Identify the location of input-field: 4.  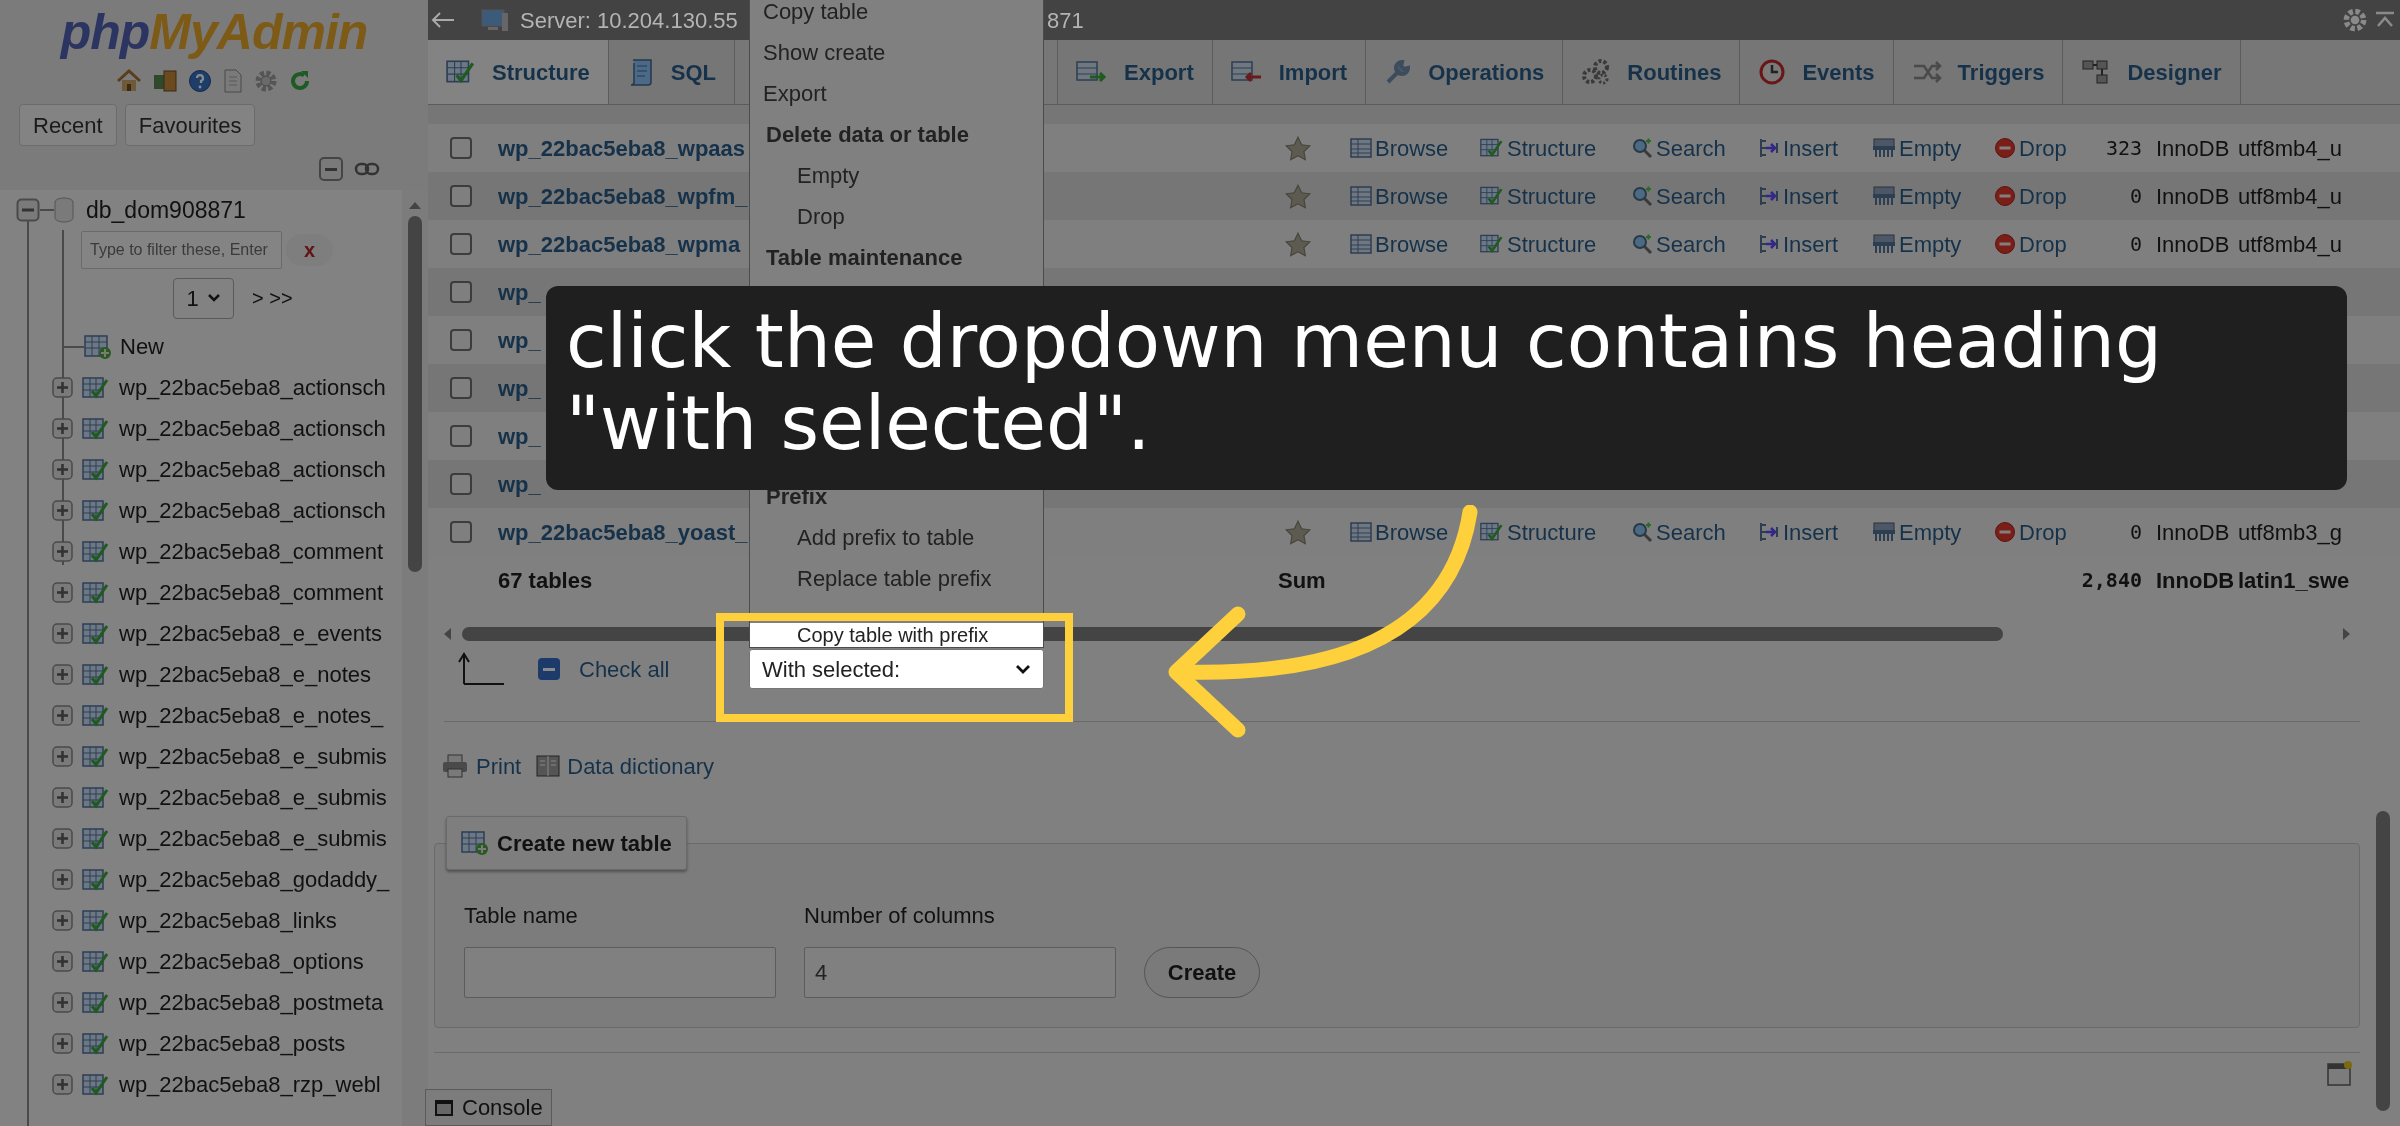
(960, 972).